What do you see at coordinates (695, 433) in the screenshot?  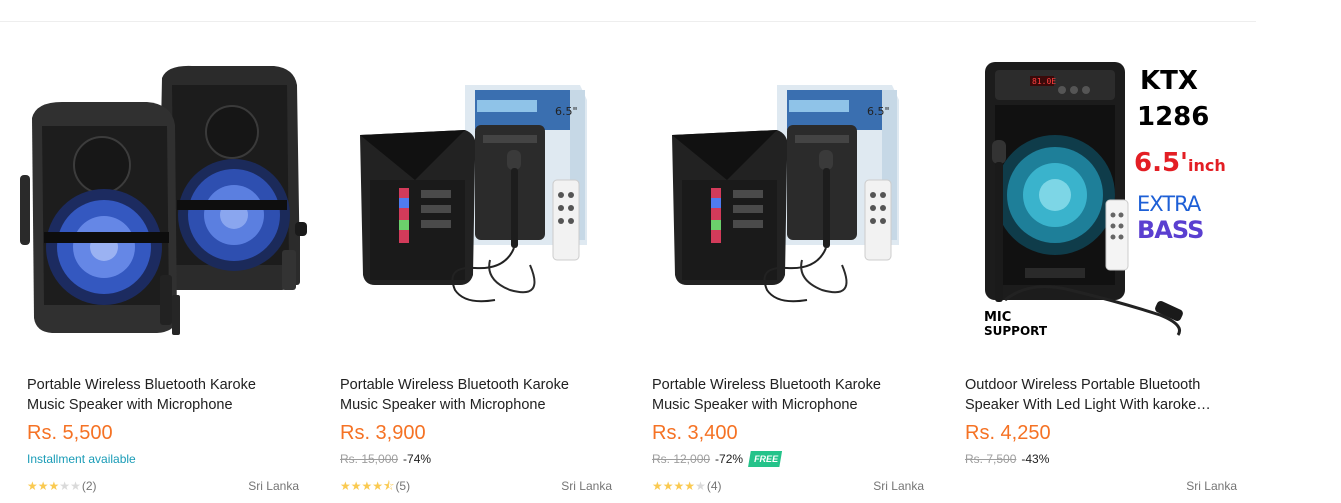 I see `product-price: Rs. 3,400` at bounding box center [695, 433].